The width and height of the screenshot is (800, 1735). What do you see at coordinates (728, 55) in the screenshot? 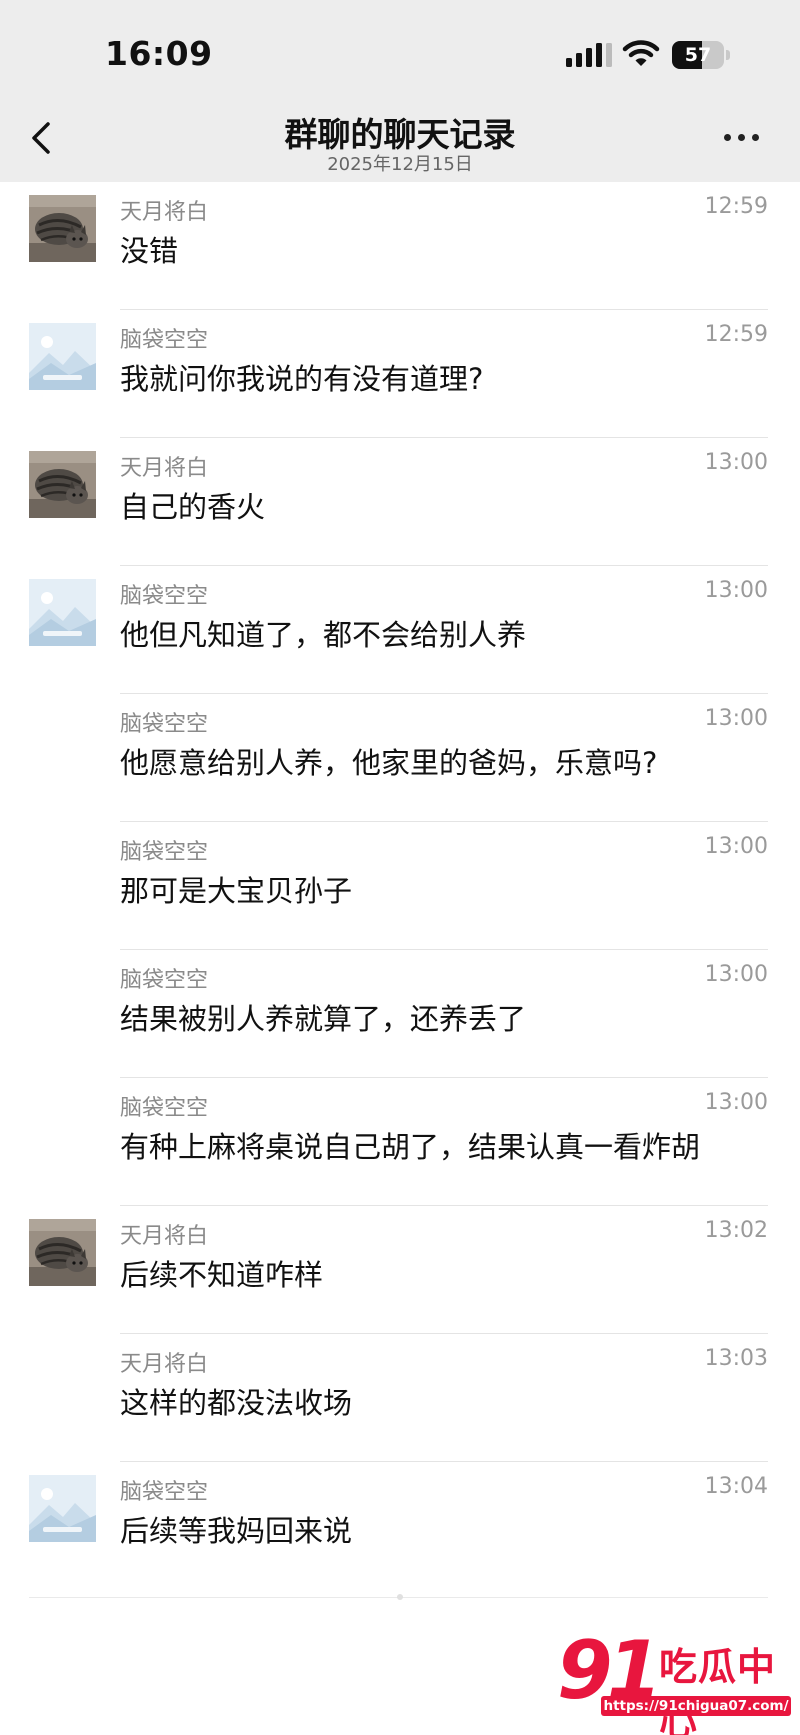
I see `battery-cap` at bounding box center [728, 55].